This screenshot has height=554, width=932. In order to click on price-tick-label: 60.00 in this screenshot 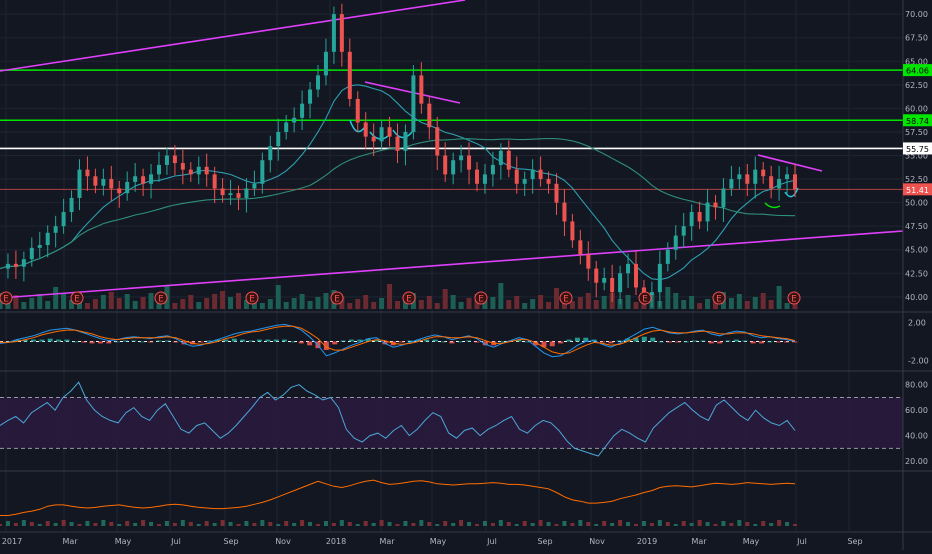, I will do `click(916, 108)`.